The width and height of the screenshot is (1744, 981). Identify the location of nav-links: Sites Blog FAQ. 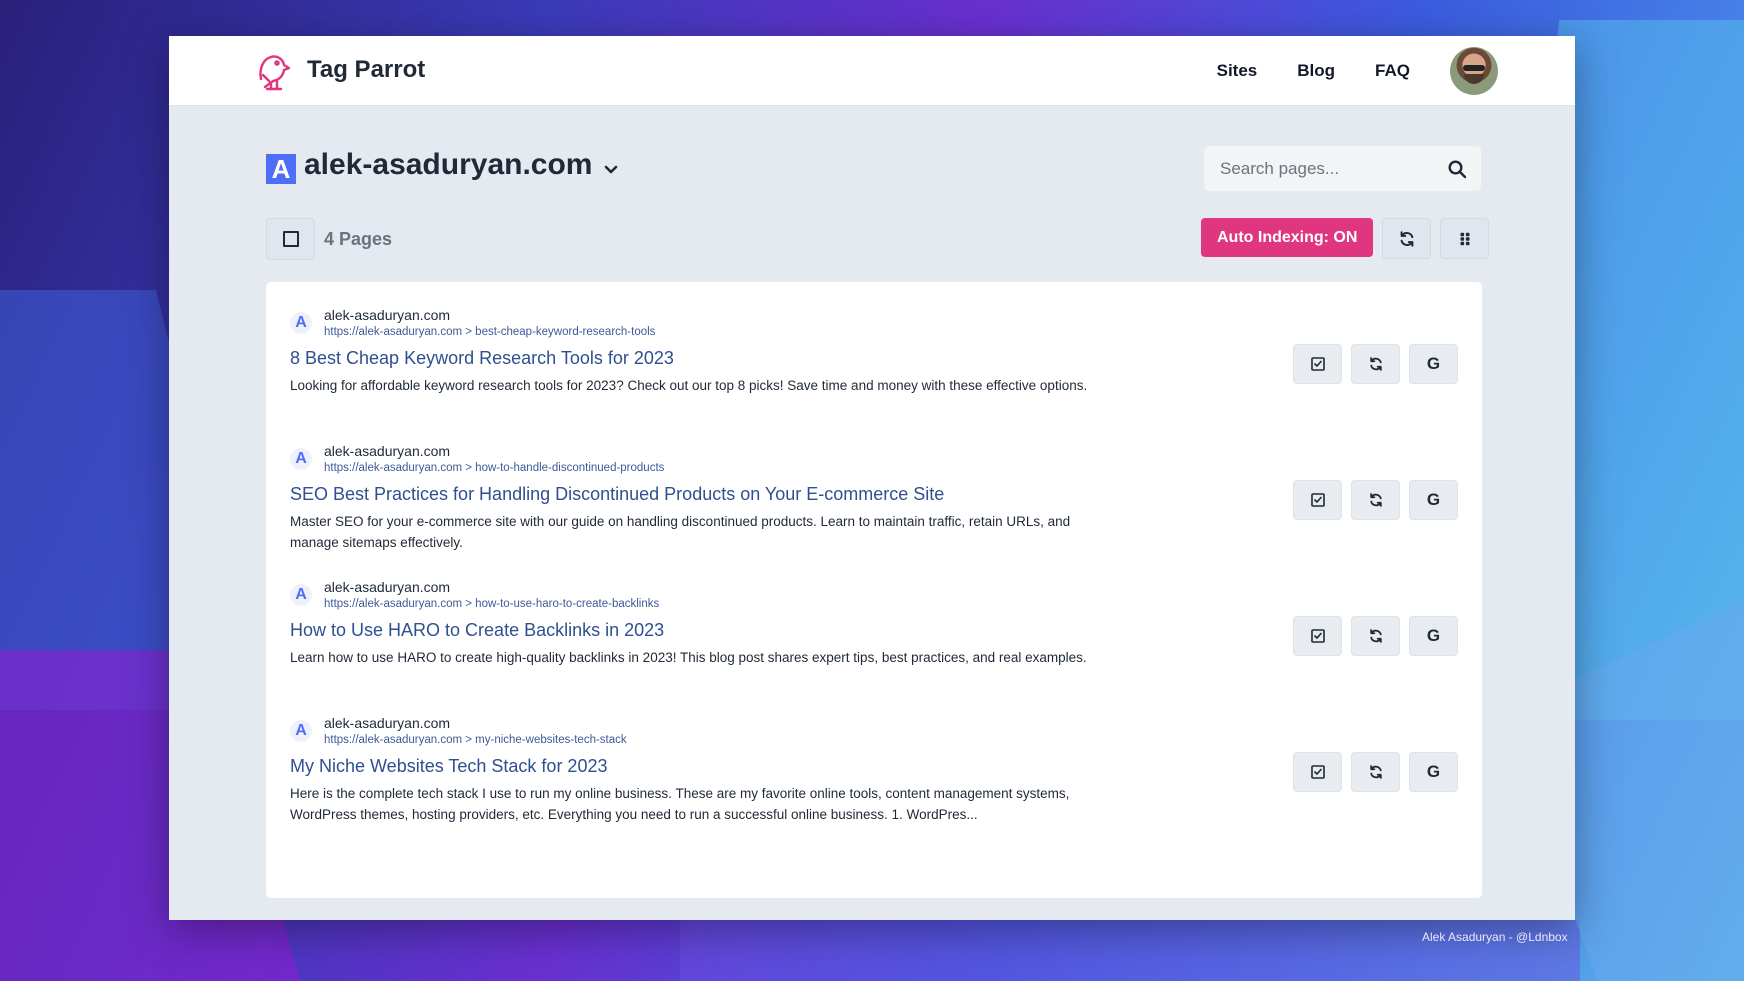
(1357, 70).